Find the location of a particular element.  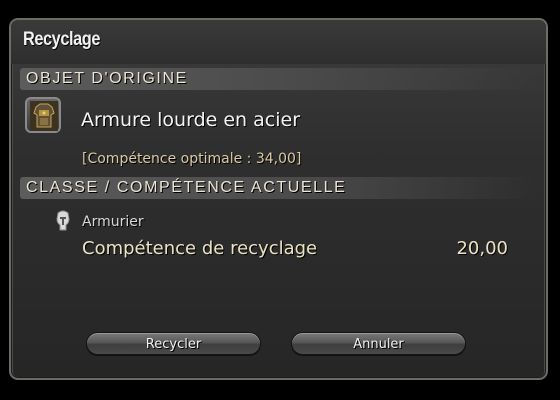

dialog-title: Recyclage is located at coordinates (61, 39).